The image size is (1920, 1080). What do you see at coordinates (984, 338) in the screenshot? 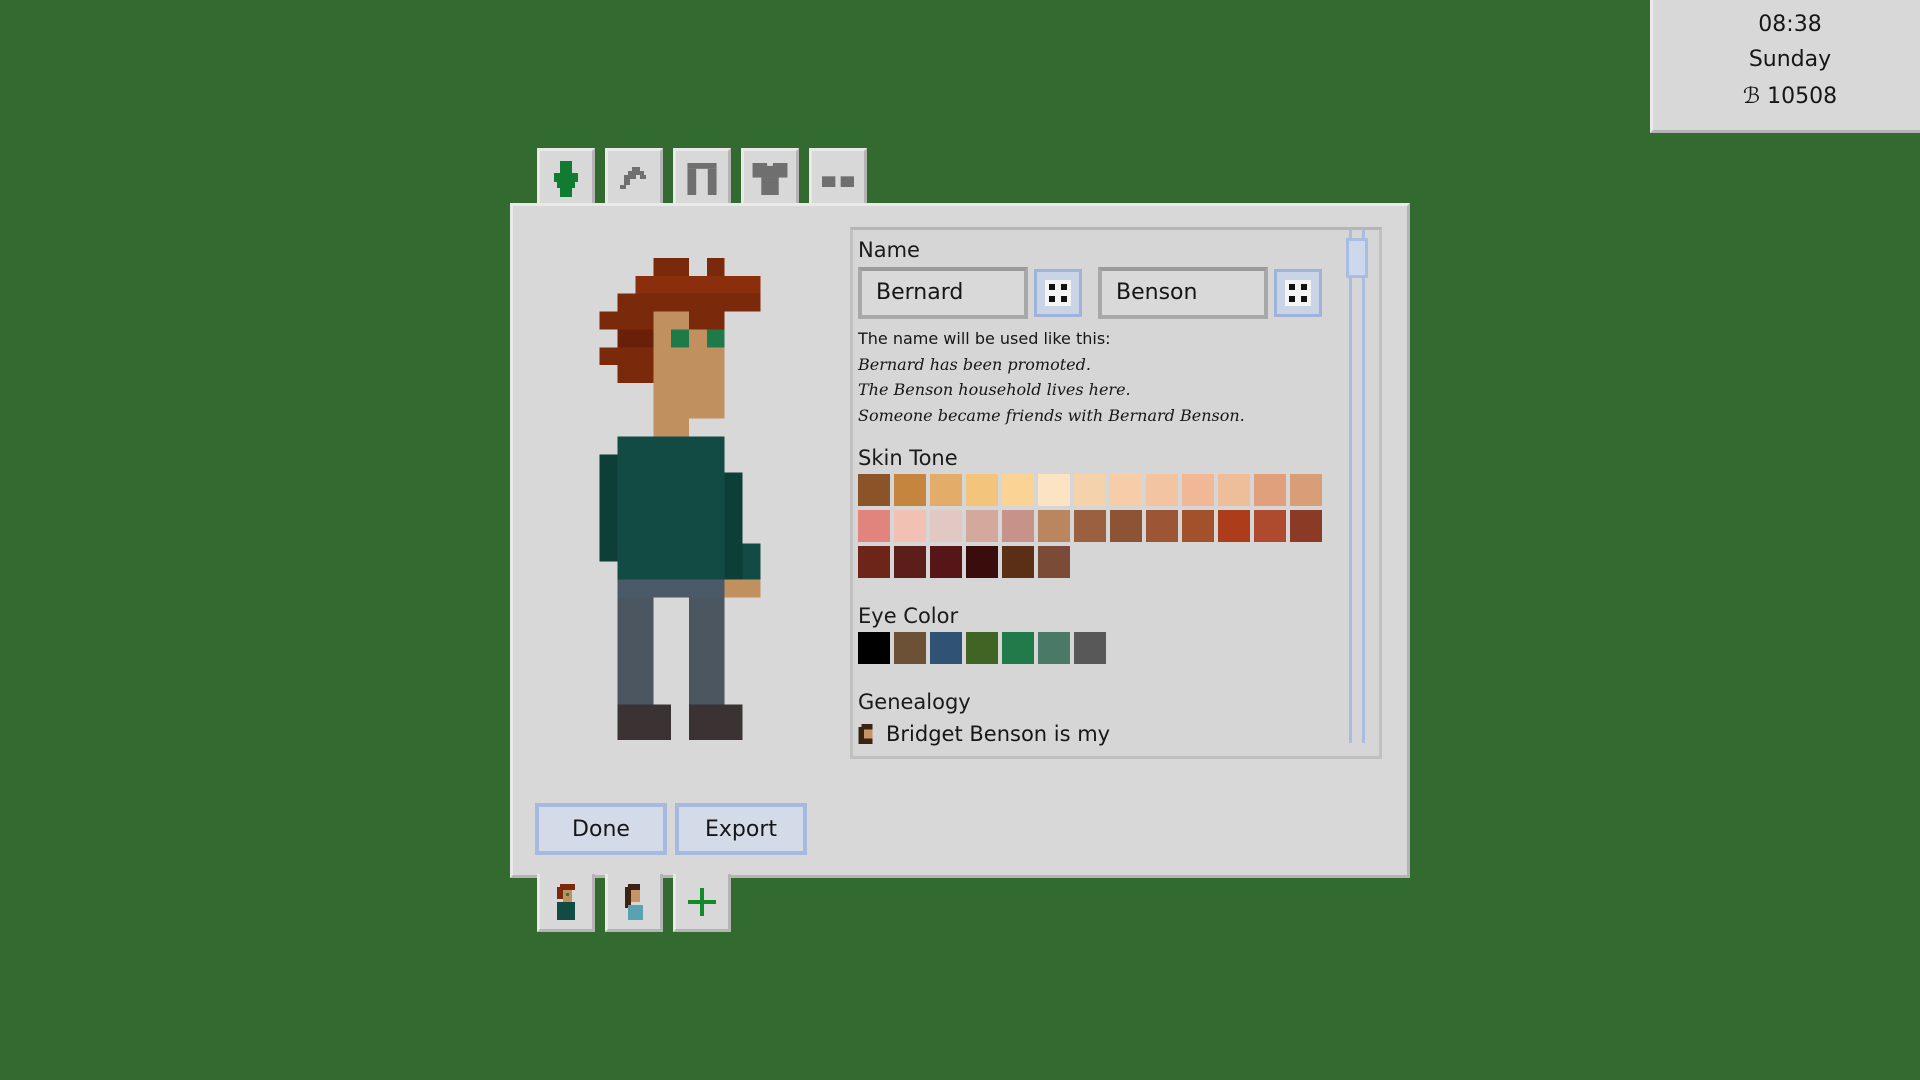
I see `name-usage-intro: The name will be used like this:` at bounding box center [984, 338].